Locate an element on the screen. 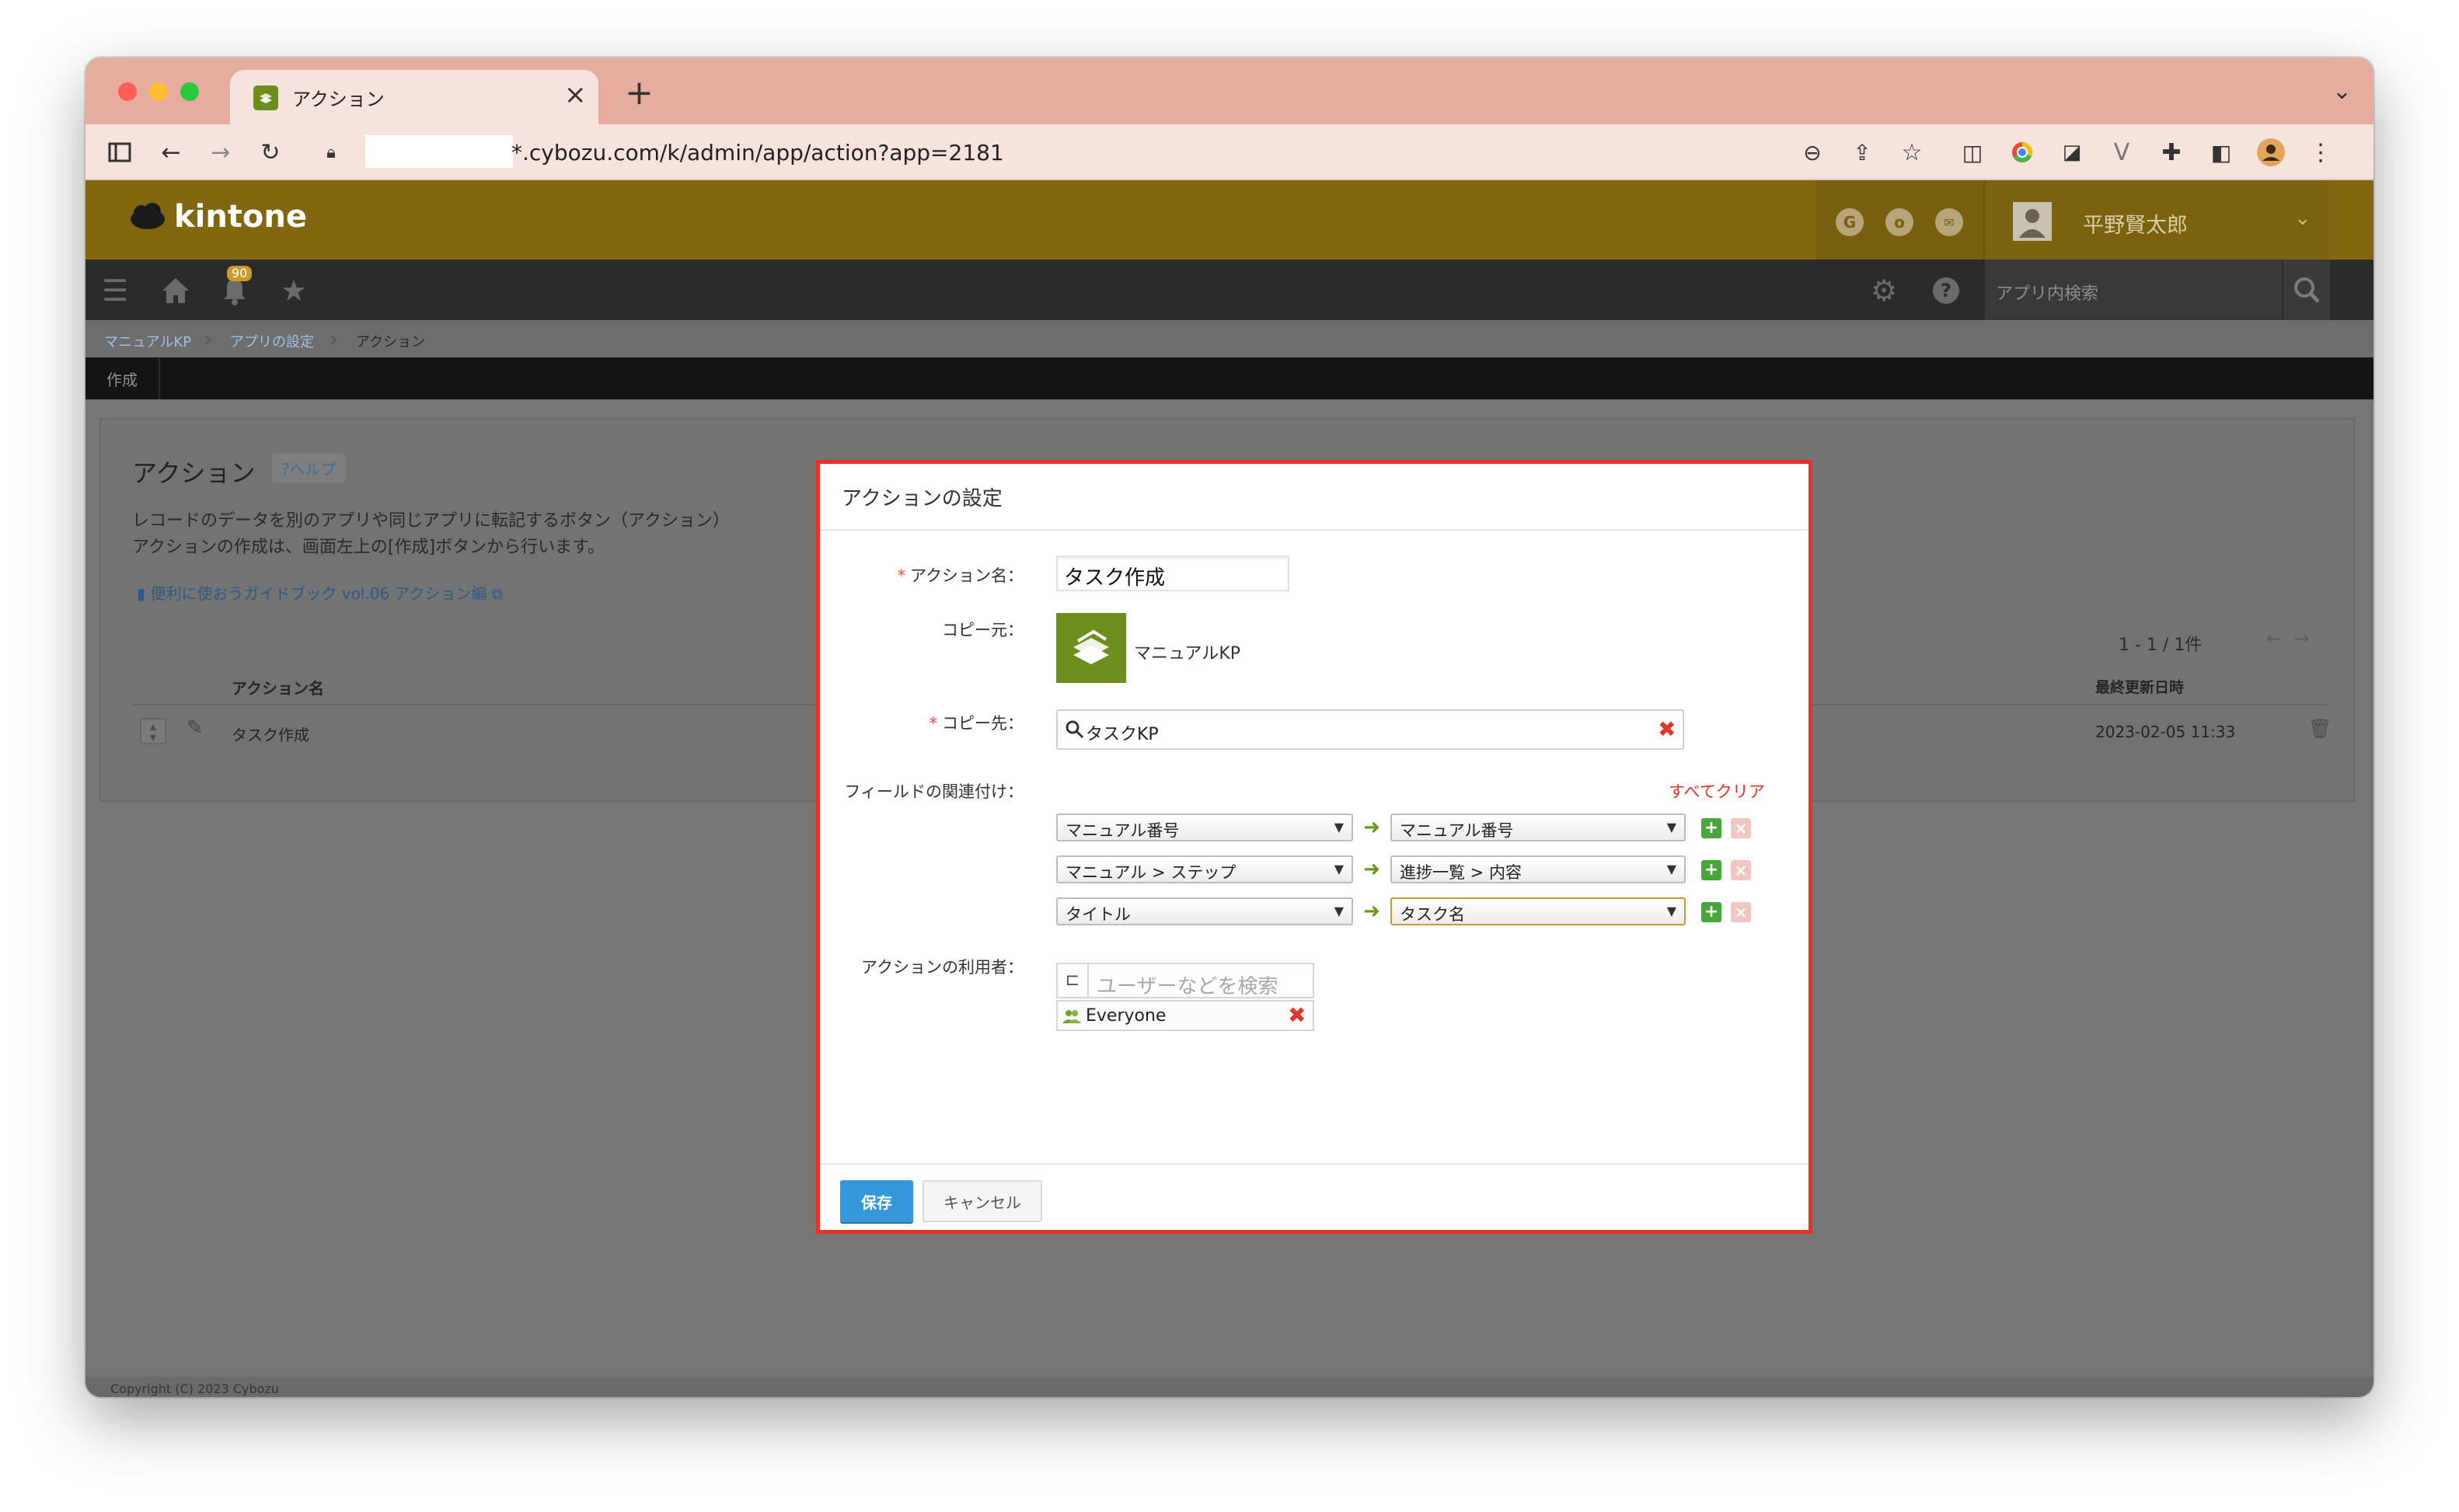 The image size is (2459, 1512). vue-ext-icon: V is located at coordinates (2122, 152).